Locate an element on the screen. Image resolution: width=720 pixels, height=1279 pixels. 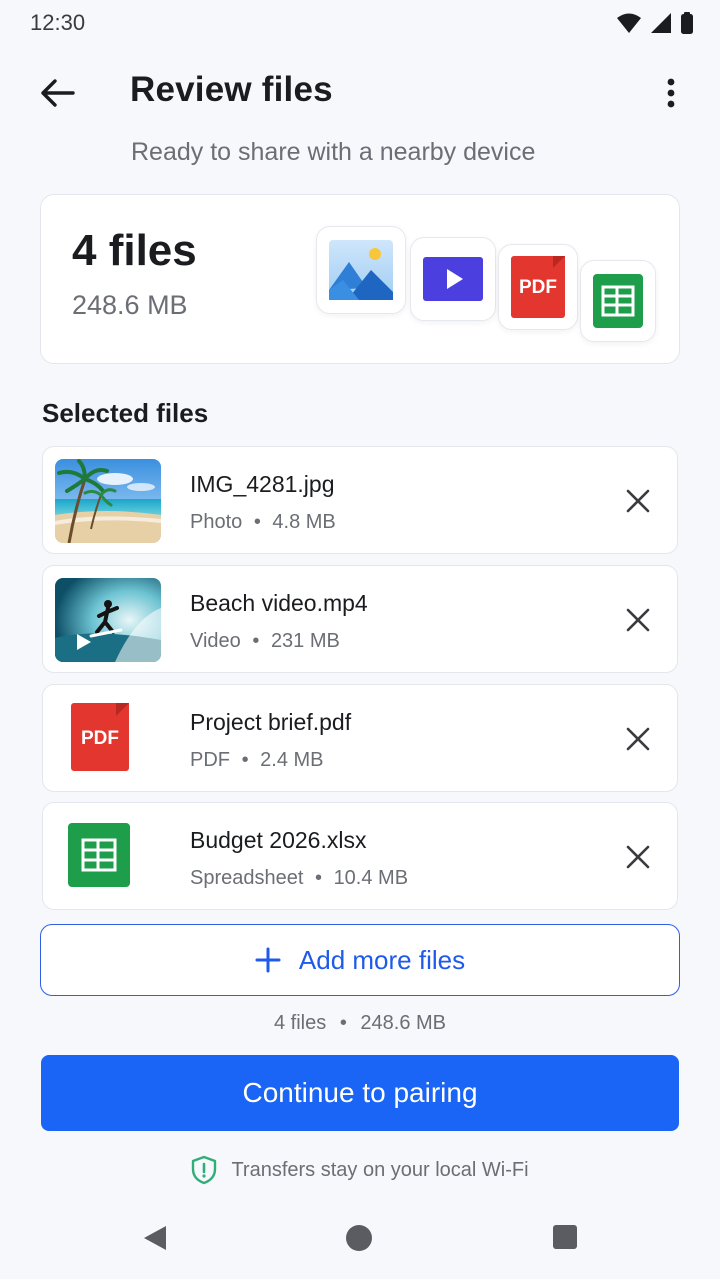
add-more-files-button: Add more files is located at coordinates (360, 960).